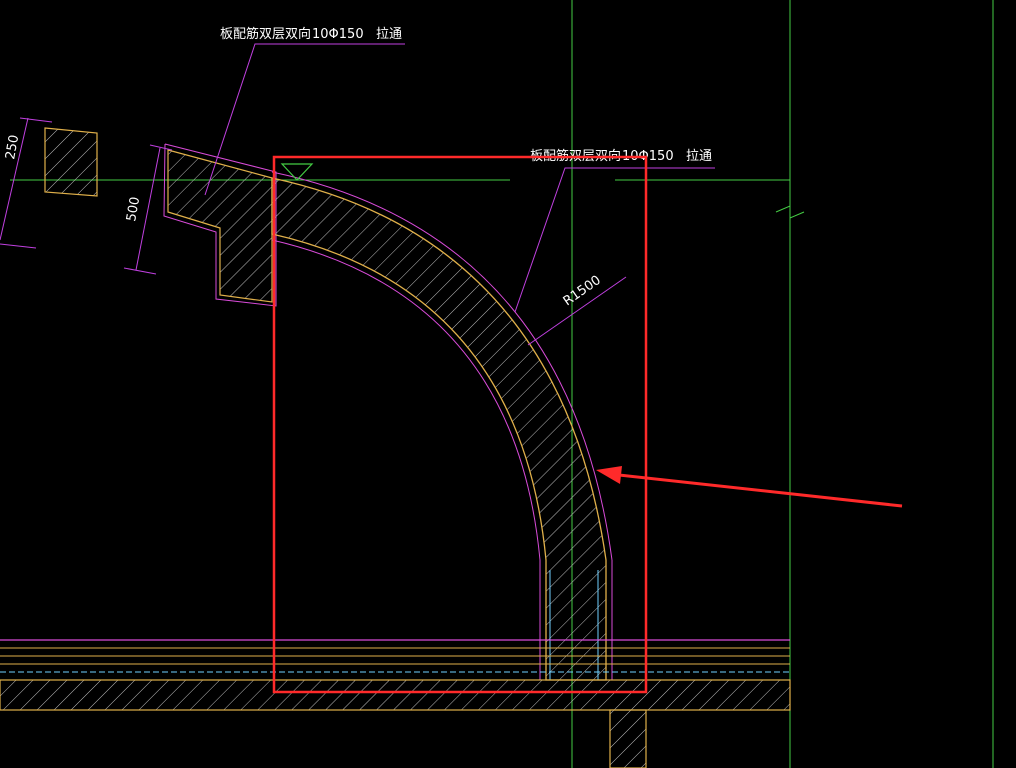  What do you see at coordinates (699, 156) in the screenshot?
I see `note-right-suffix: 拉通` at bounding box center [699, 156].